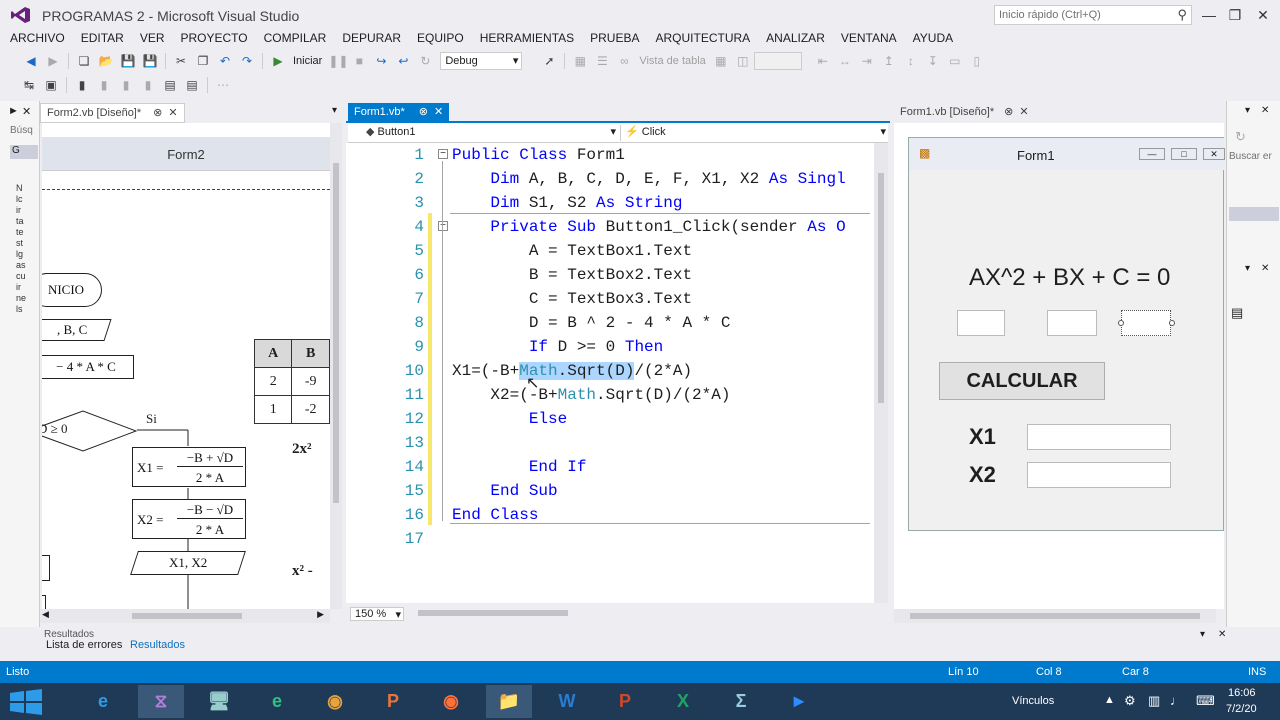 This screenshot has height=720, width=1280. I want to click on scroll-right-icon: ▶, so click(320, 614).